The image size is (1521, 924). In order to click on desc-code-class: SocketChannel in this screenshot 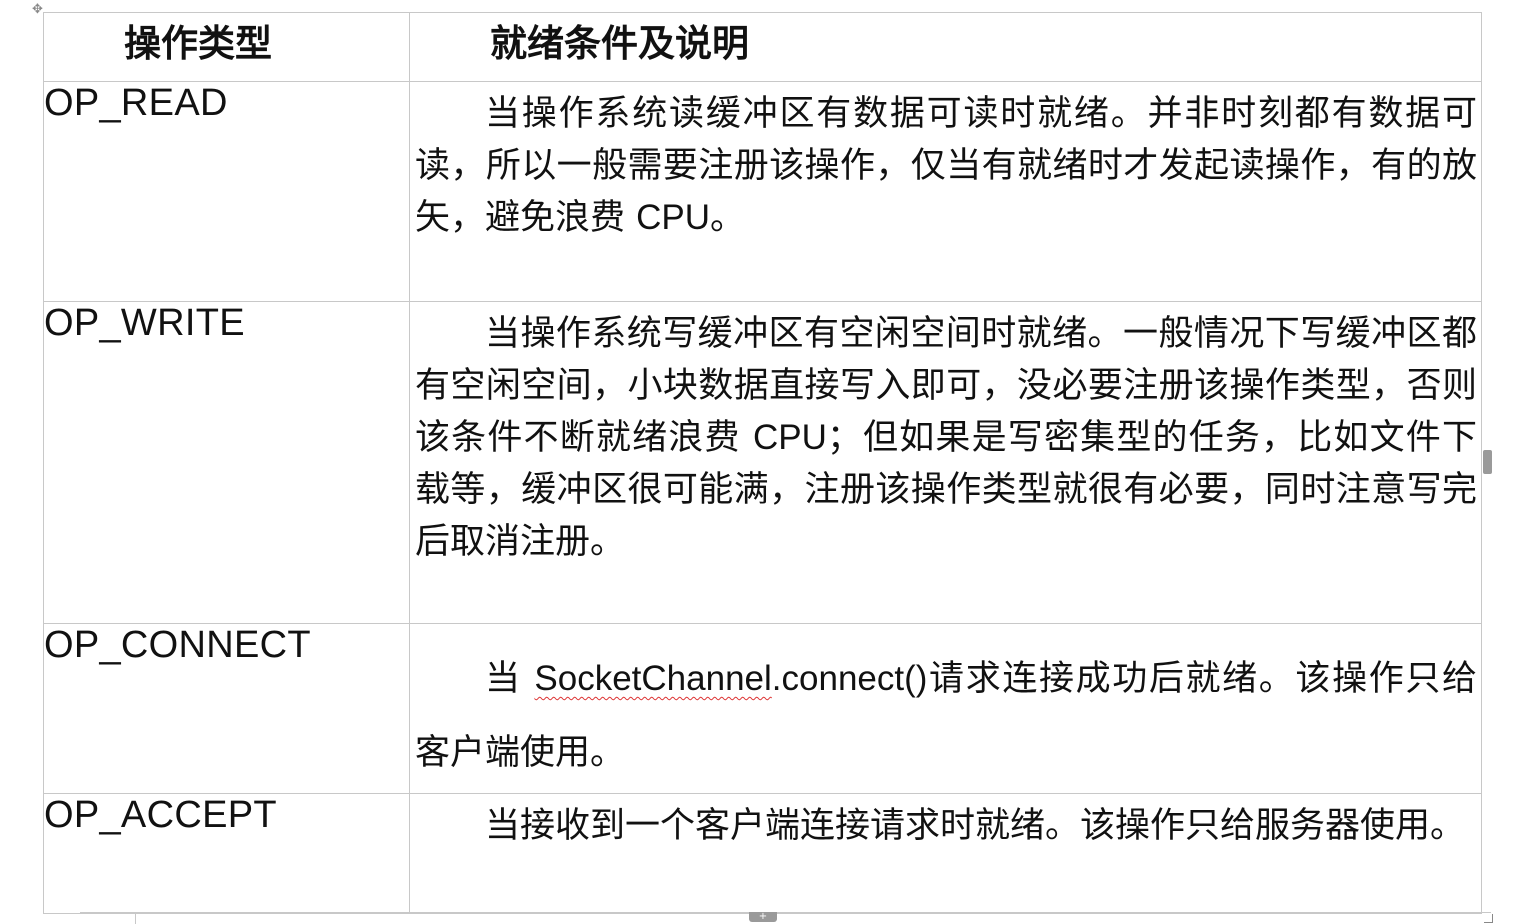, I will do `click(653, 678)`.